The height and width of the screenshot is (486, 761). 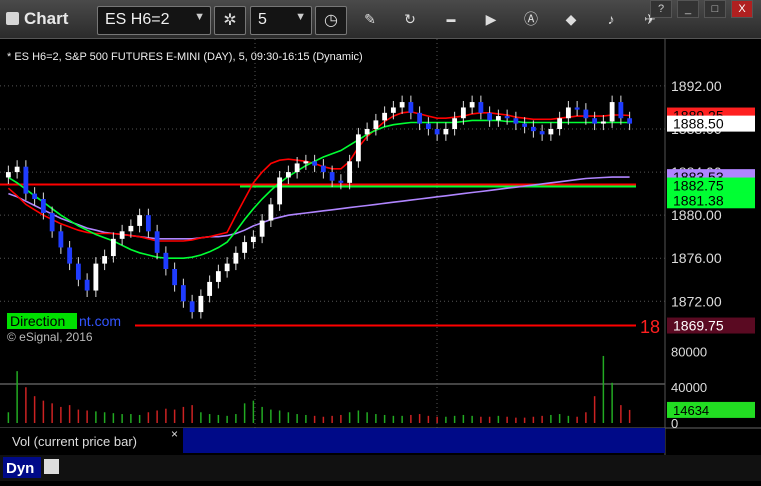 I want to click on tag-icon: ◆, so click(x=571, y=19).